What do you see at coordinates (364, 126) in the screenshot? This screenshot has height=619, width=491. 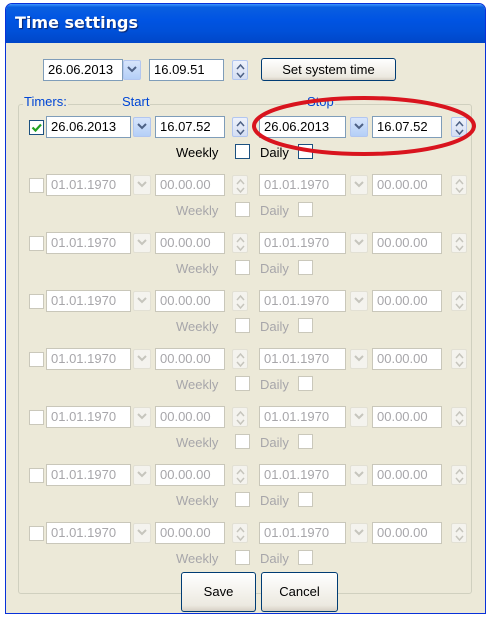 I see `highlight-ellipse` at bounding box center [364, 126].